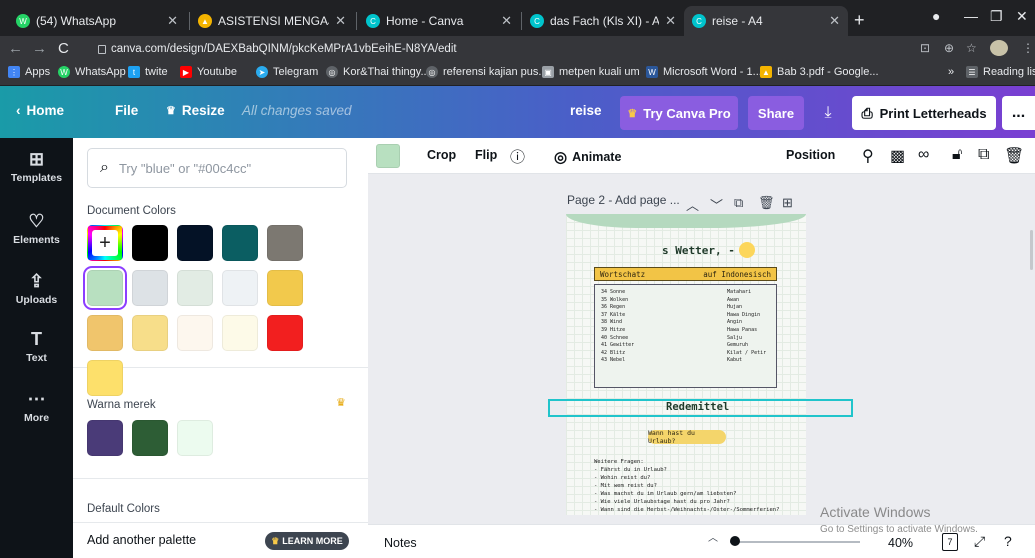 This screenshot has height=558, width=1035. I want to click on zoom-icon: ⊕, so click(949, 48).